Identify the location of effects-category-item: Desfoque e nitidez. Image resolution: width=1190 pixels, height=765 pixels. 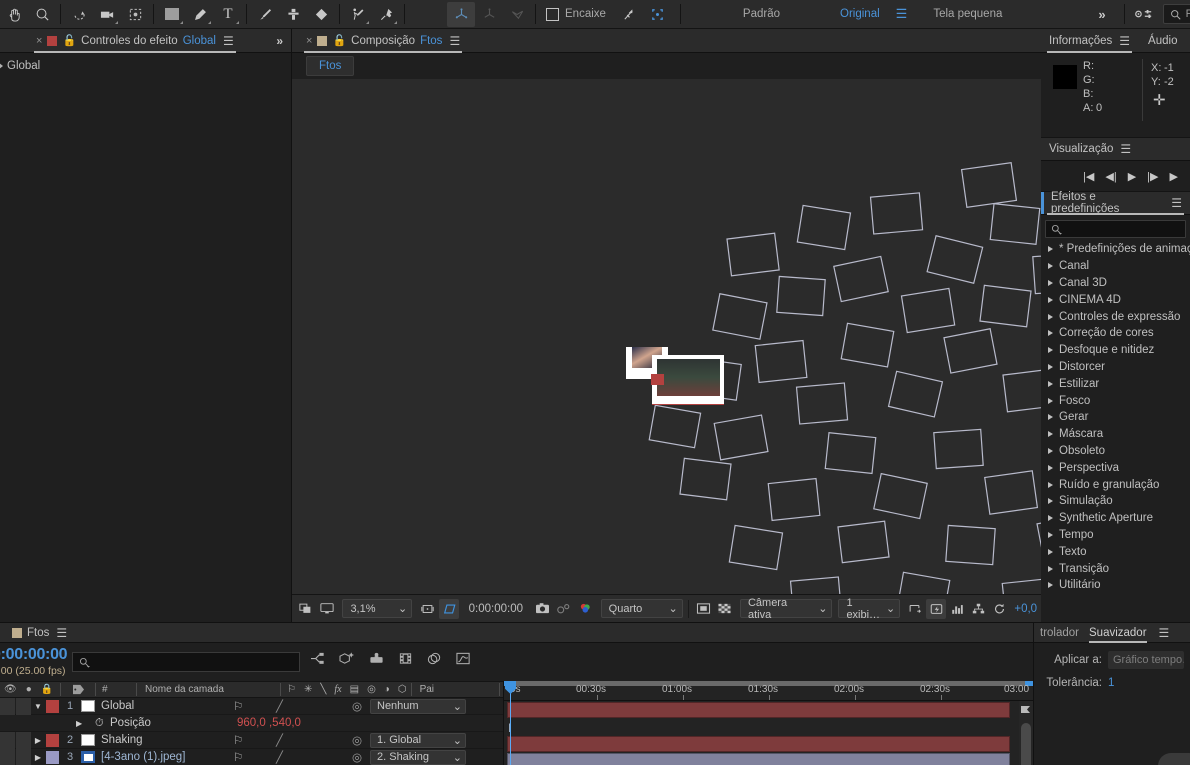
(1115, 350).